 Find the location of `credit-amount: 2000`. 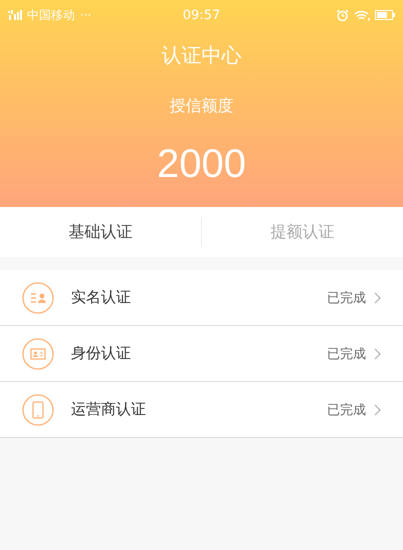

credit-amount: 2000 is located at coordinates (201, 164).